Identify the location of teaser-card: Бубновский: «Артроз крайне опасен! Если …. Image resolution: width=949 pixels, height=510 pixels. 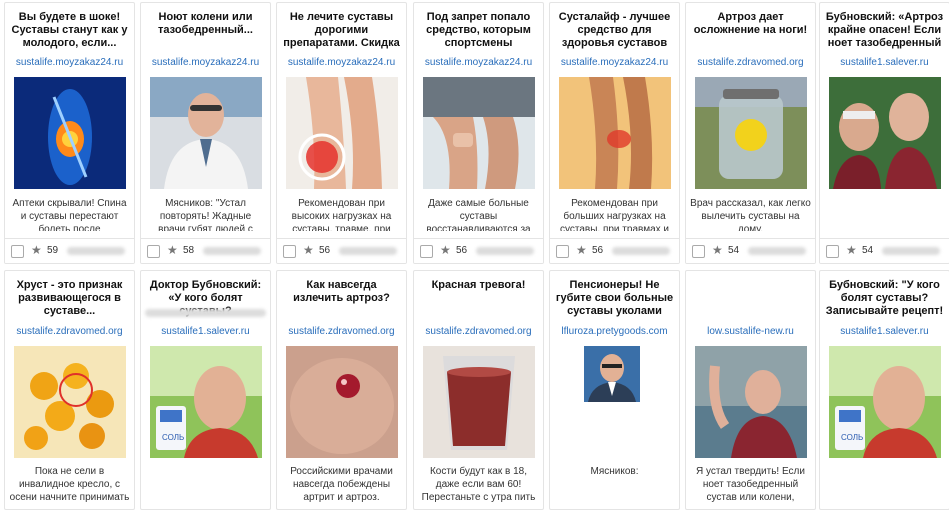
(884, 133).